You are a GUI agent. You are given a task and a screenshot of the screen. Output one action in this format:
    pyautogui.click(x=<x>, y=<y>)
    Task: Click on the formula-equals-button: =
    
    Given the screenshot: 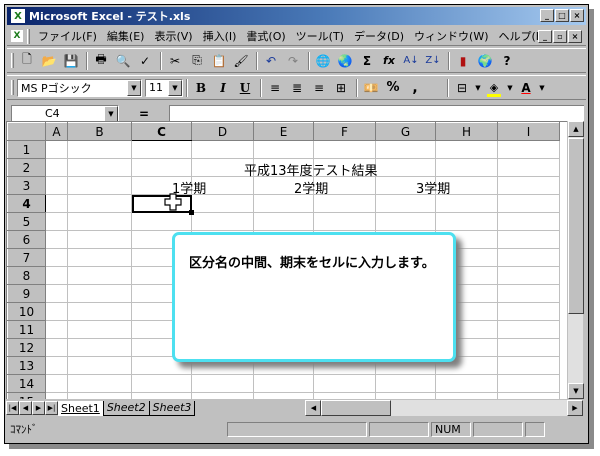 What is the action you would take?
    pyautogui.click(x=144, y=114)
    